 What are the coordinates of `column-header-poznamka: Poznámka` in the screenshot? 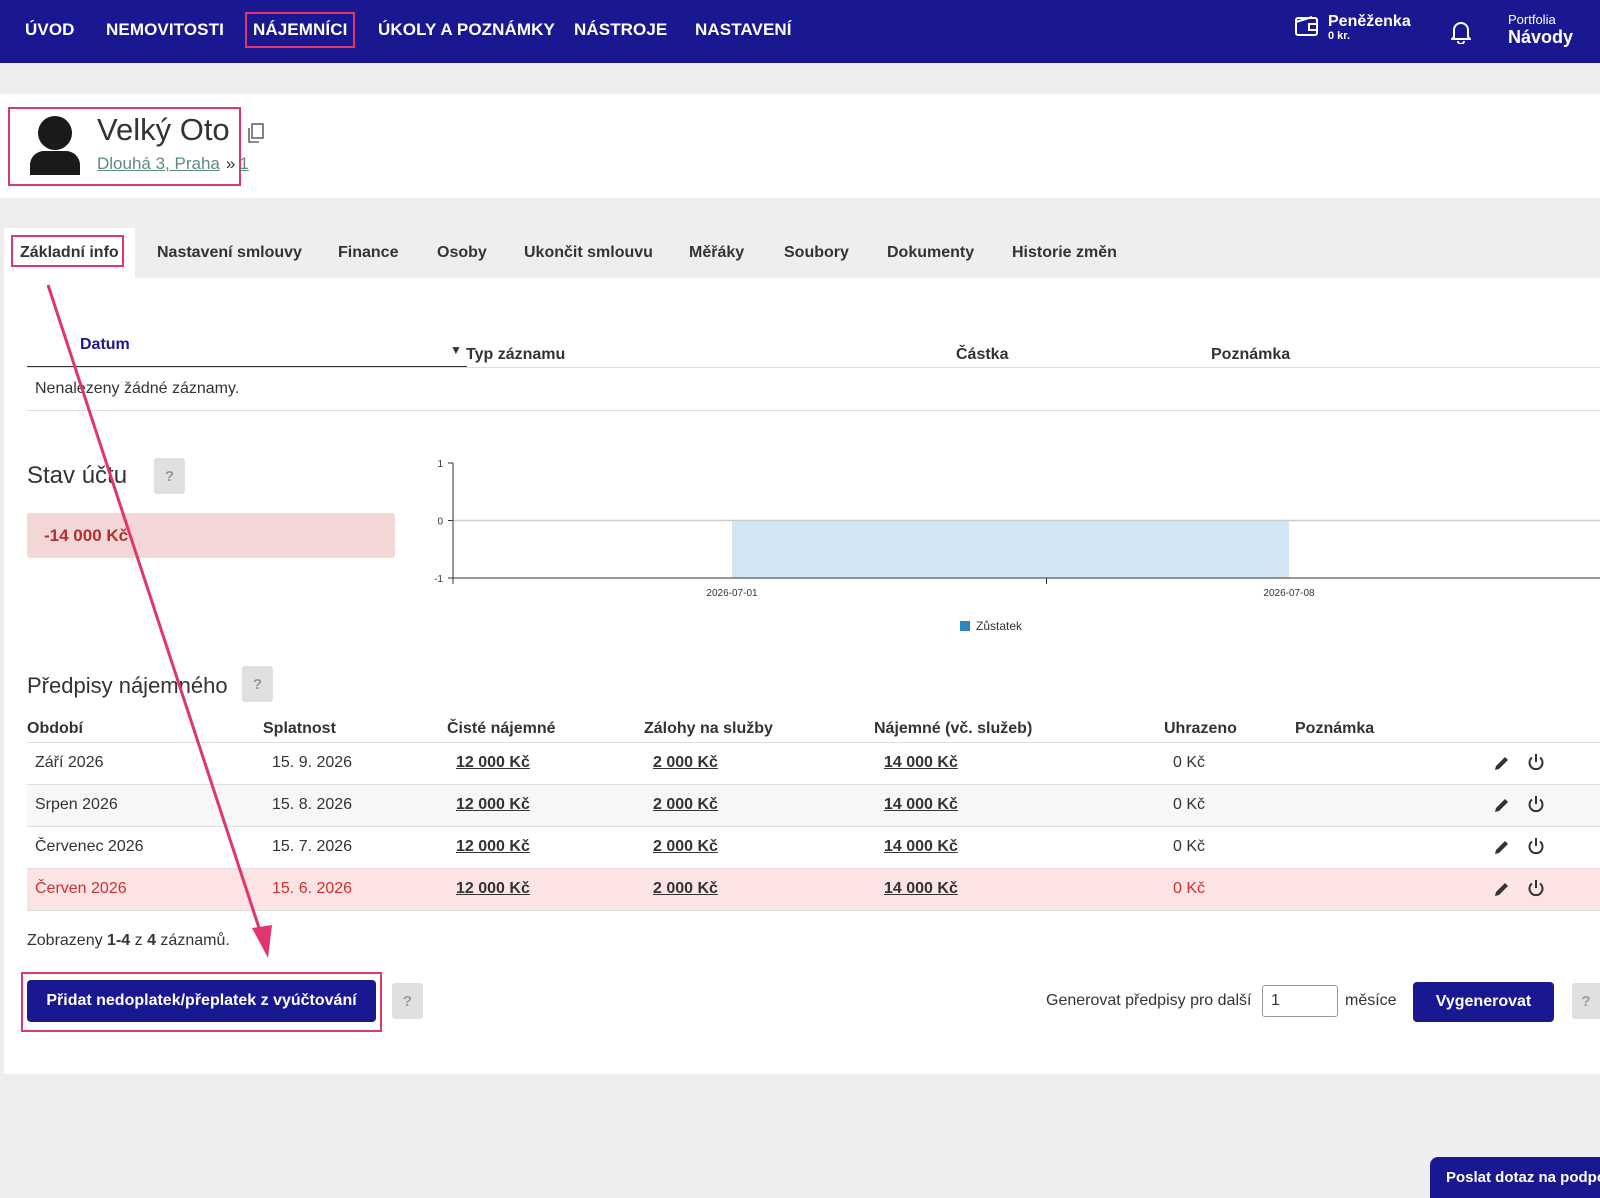 It's located at (1250, 355).